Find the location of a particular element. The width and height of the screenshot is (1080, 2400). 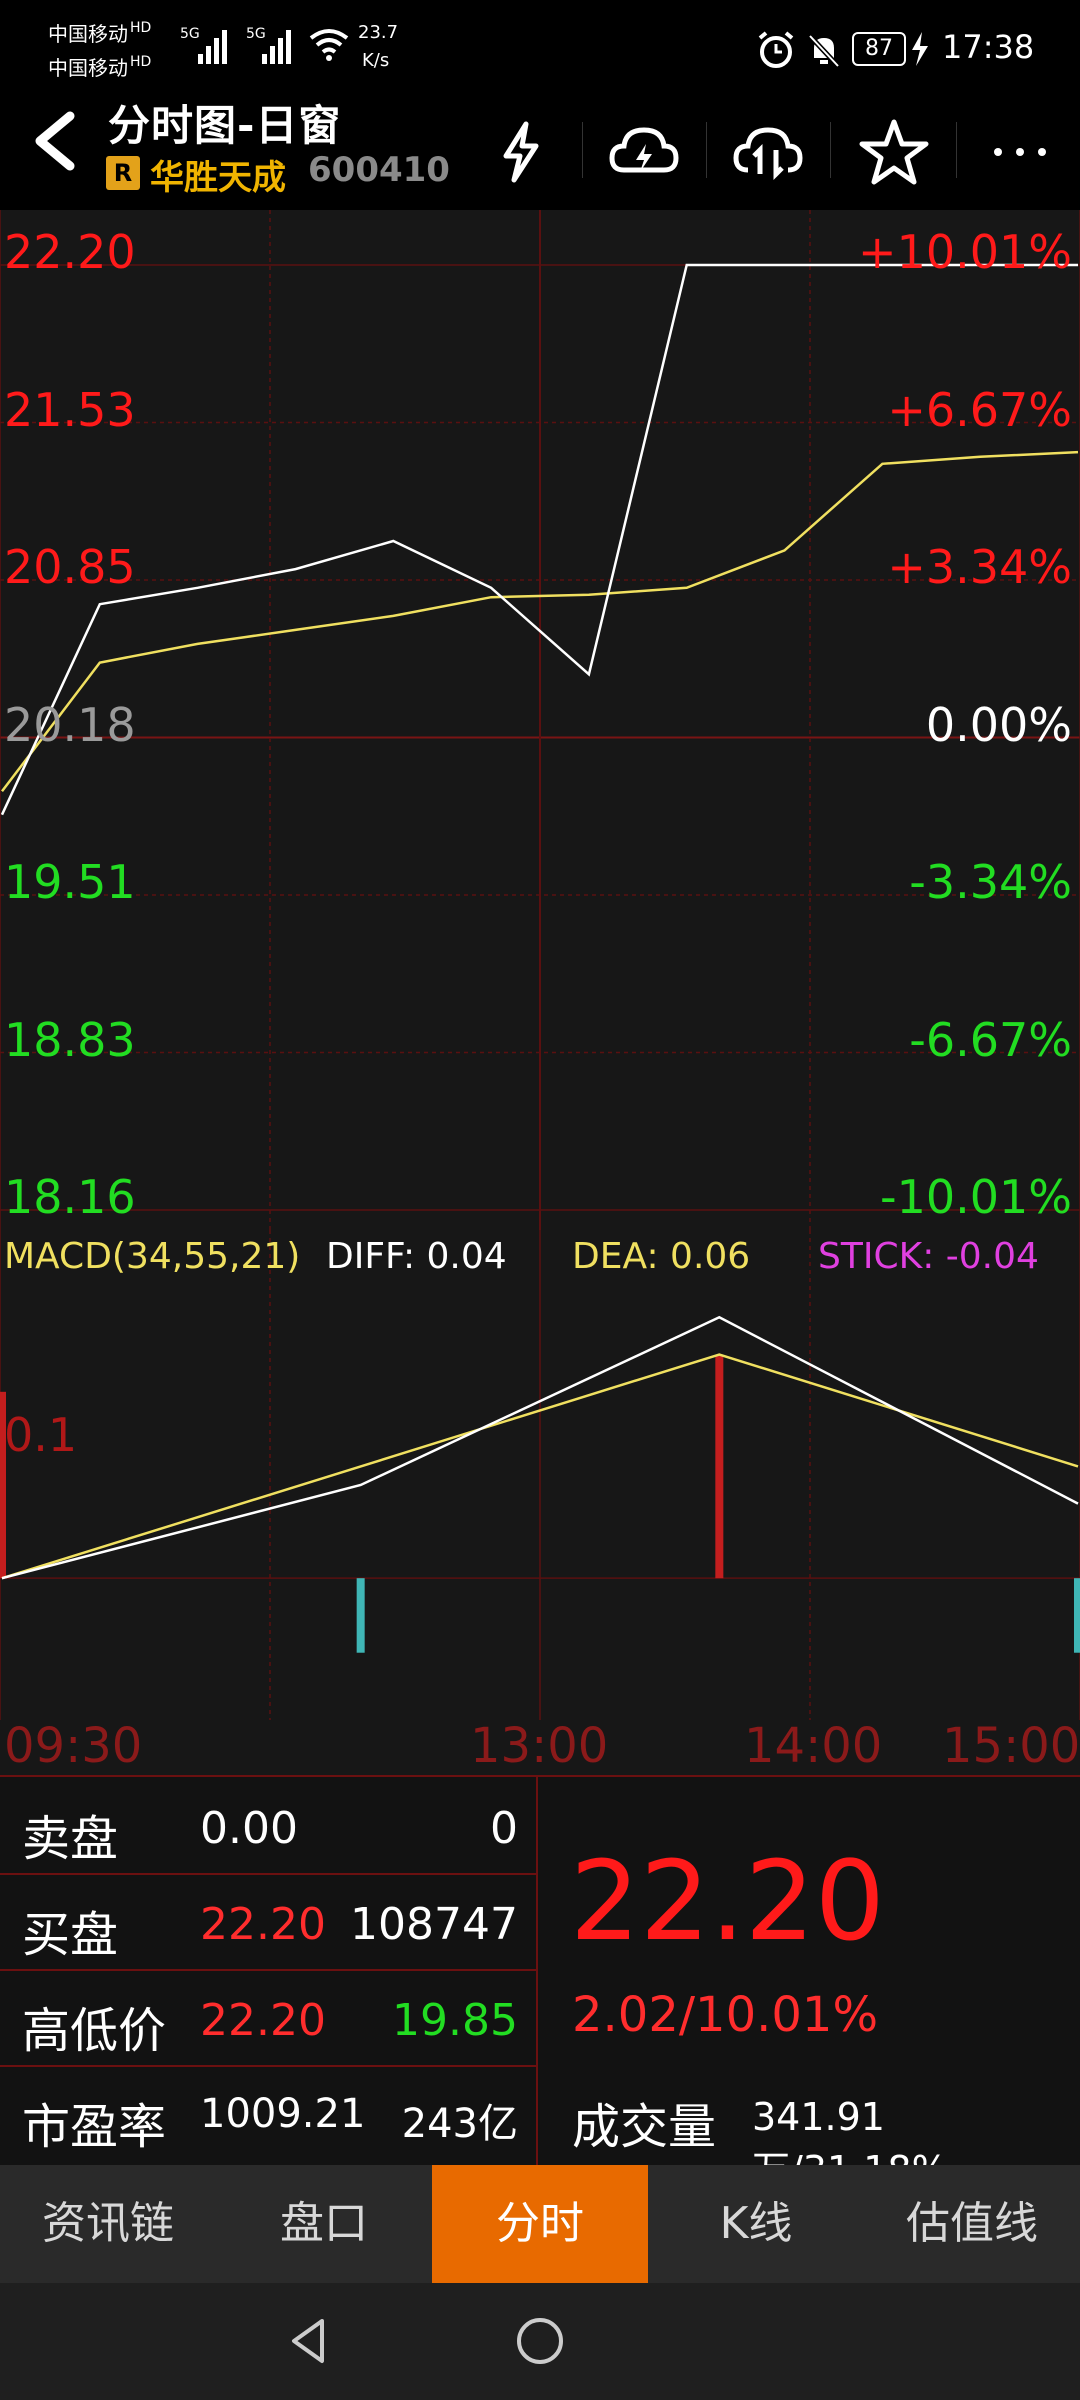

stick-label: STICK: -0.04 is located at coordinates (928, 1256).